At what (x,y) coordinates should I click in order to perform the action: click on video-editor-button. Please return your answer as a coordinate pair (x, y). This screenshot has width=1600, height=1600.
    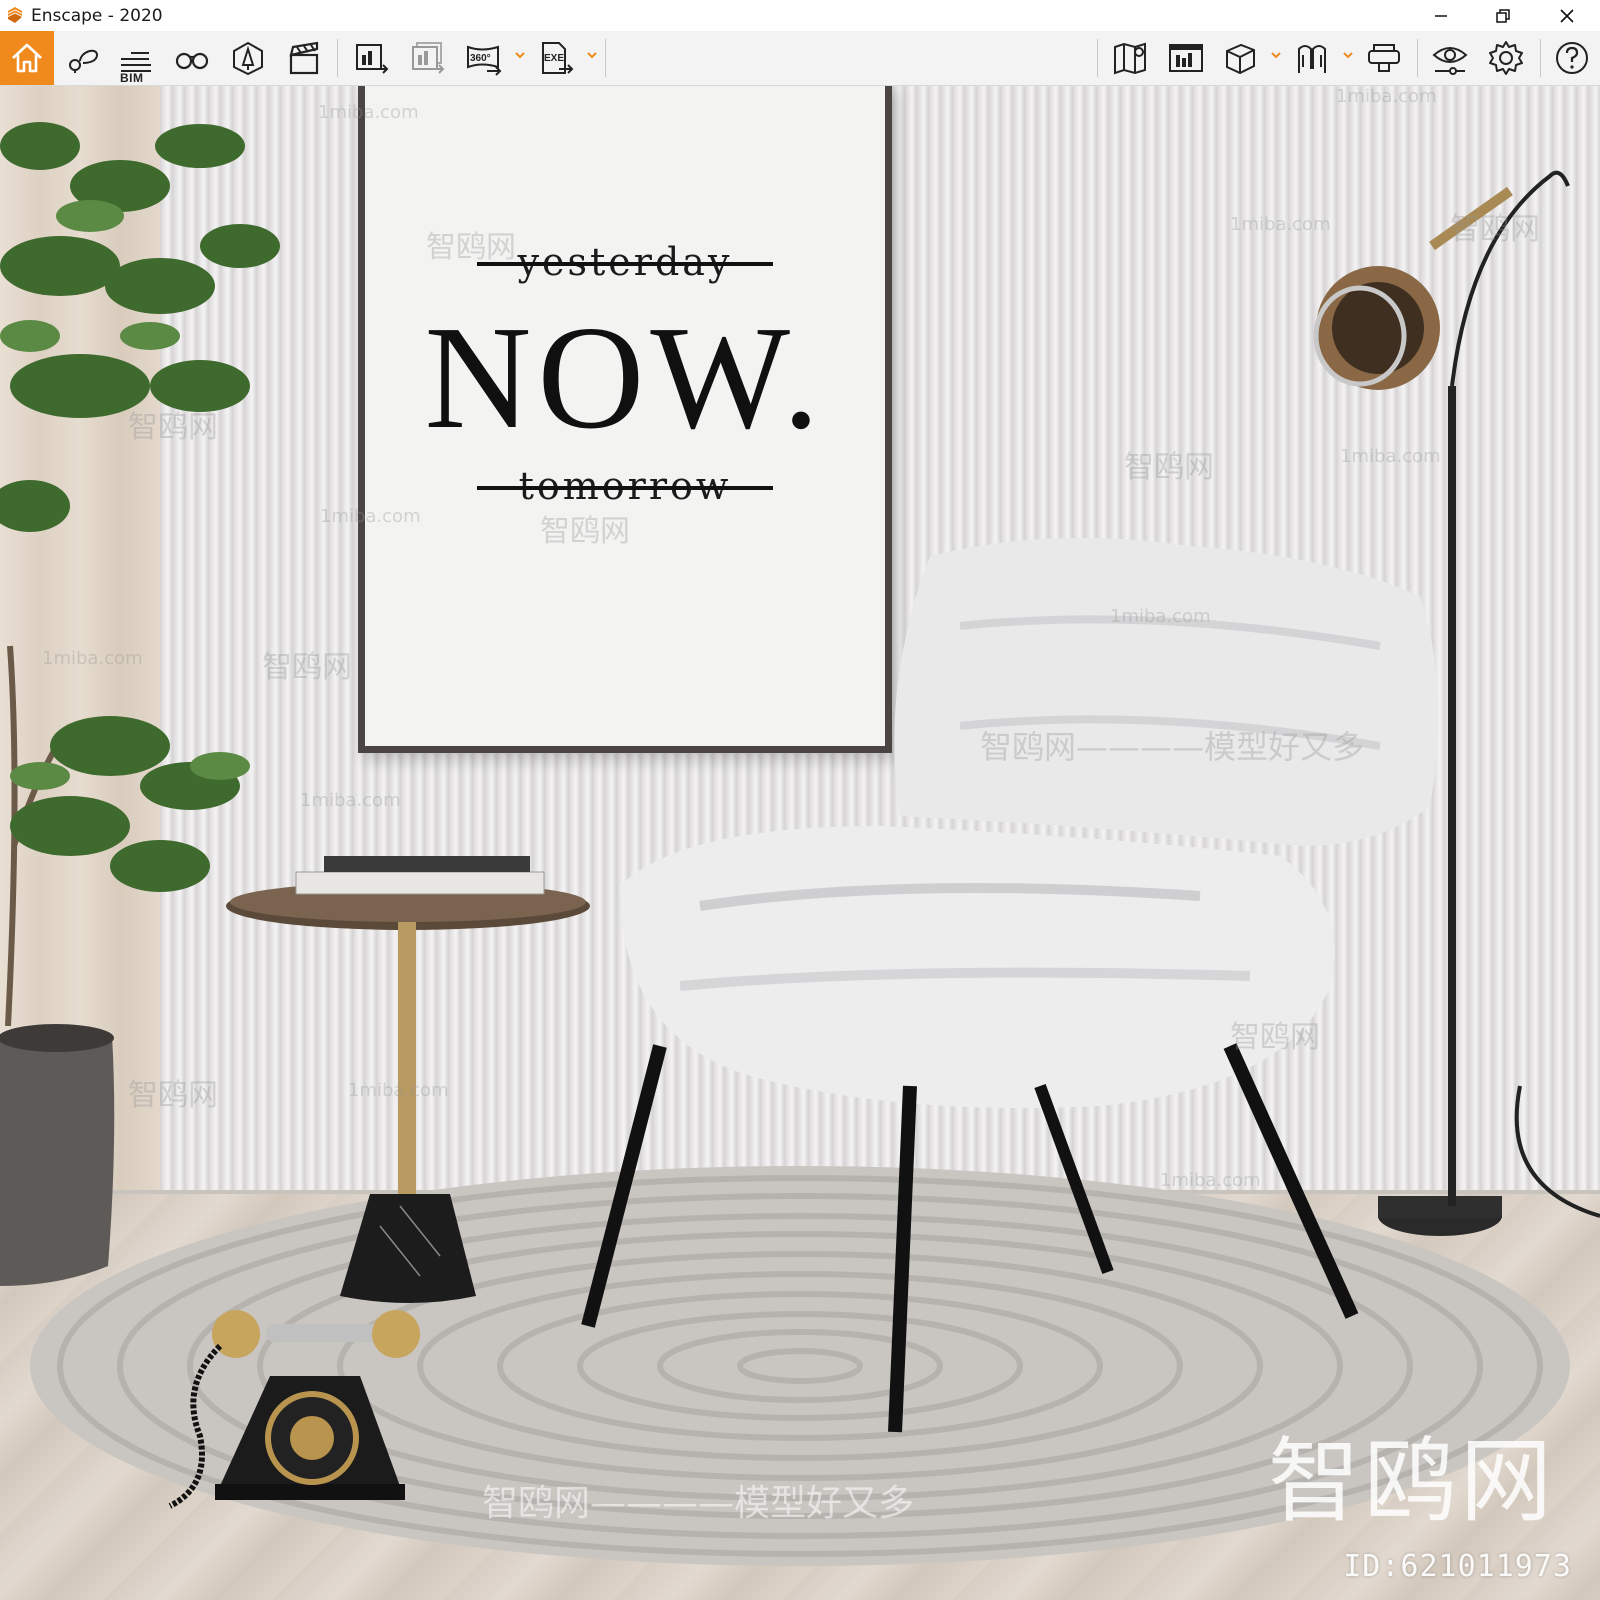
    Looking at the image, I should click on (304, 58).